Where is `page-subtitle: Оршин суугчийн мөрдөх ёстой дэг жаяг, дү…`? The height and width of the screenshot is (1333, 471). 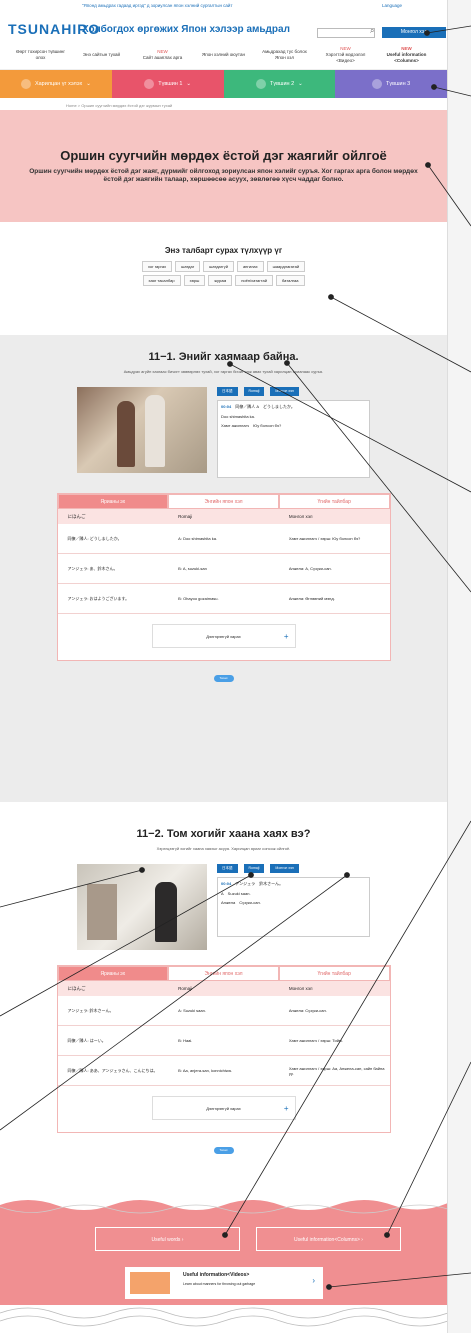 page-subtitle: Оршин суугчийн мөрдөх ёстой дэг жаяг, дү… is located at coordinates (223, 175).